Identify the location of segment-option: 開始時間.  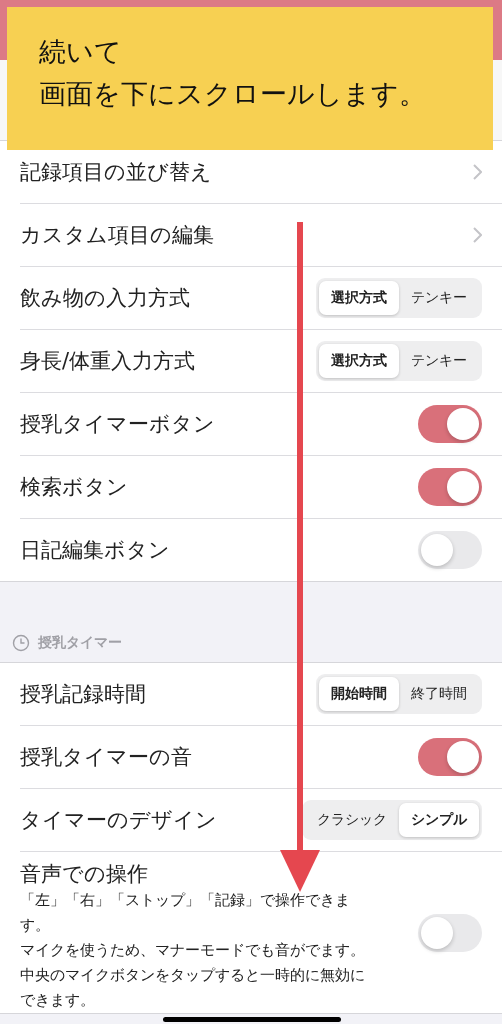
(359, 694).